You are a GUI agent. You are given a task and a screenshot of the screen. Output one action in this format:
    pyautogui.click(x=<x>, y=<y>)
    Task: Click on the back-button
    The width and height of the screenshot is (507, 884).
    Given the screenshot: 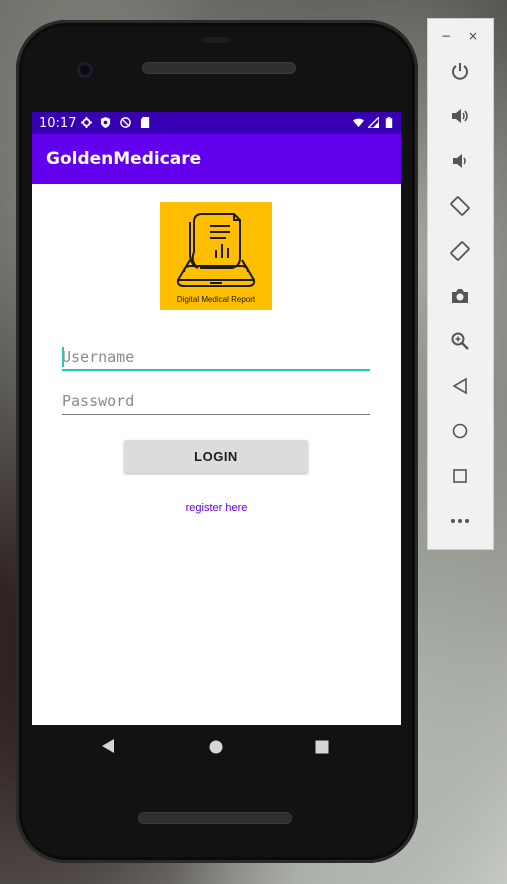 What is the action you would take?
    pyautogui.click(x=460, y=386)
    